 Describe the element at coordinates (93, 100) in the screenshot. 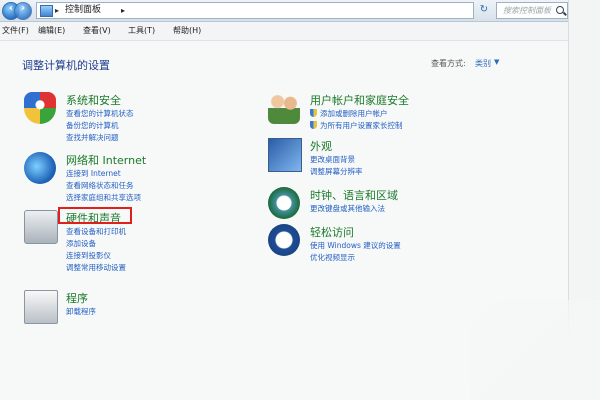

I see `category-title: 系统和安全` at that location.